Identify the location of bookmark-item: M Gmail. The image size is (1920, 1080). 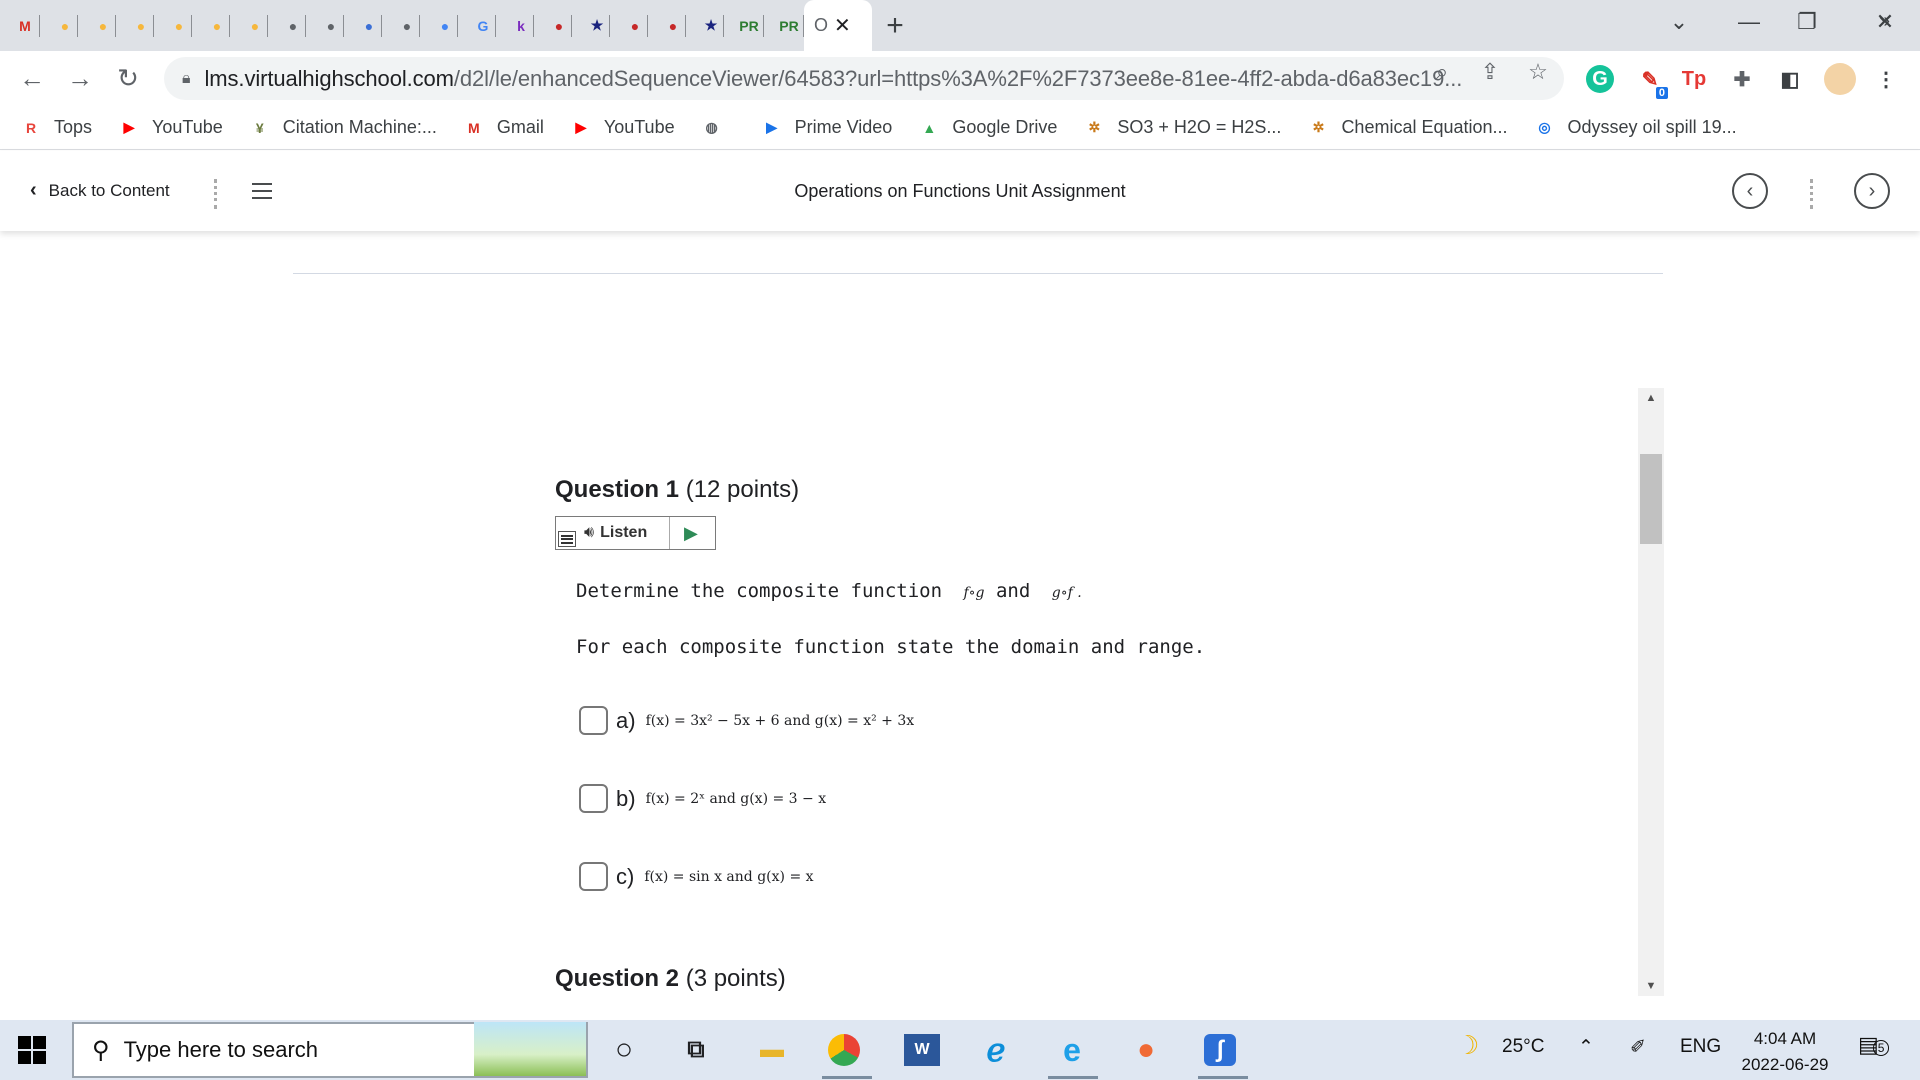
(503, 128).